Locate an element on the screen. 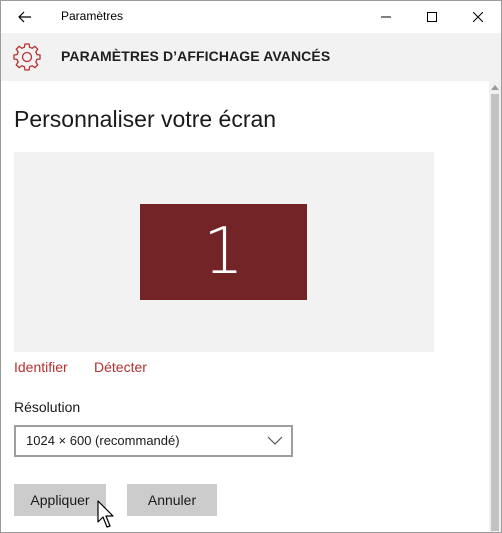 The width and height of the screenshot is (502, 533). caret-up-icon is located at coordinates (495, 87).